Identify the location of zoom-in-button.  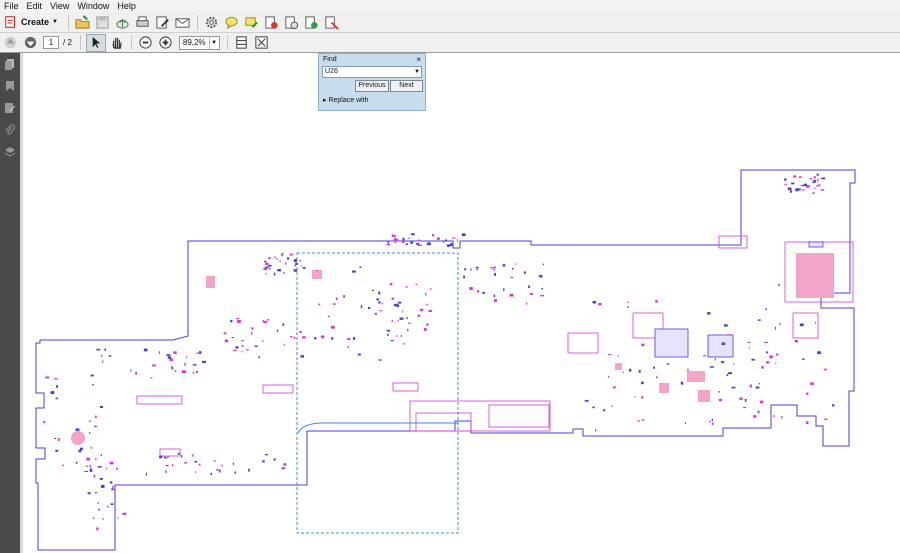
(166, 43).